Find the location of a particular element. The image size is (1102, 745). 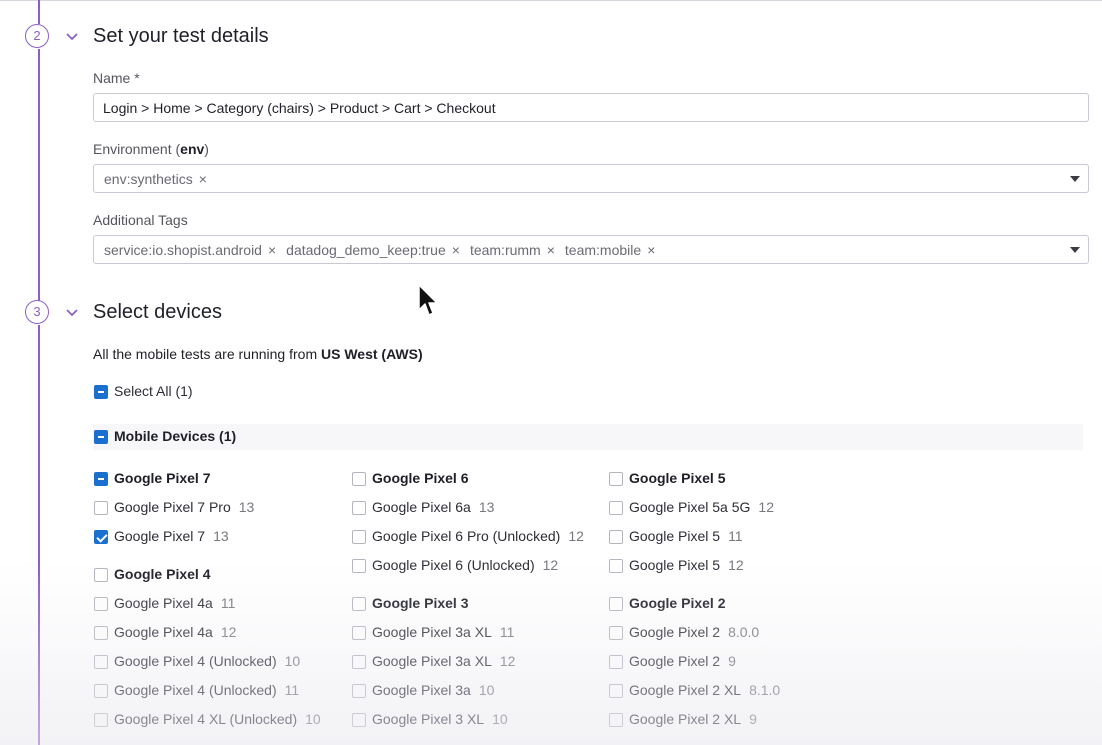

device-label: Google Pixel 2 XL 9 is located at coordinates (693, 719).